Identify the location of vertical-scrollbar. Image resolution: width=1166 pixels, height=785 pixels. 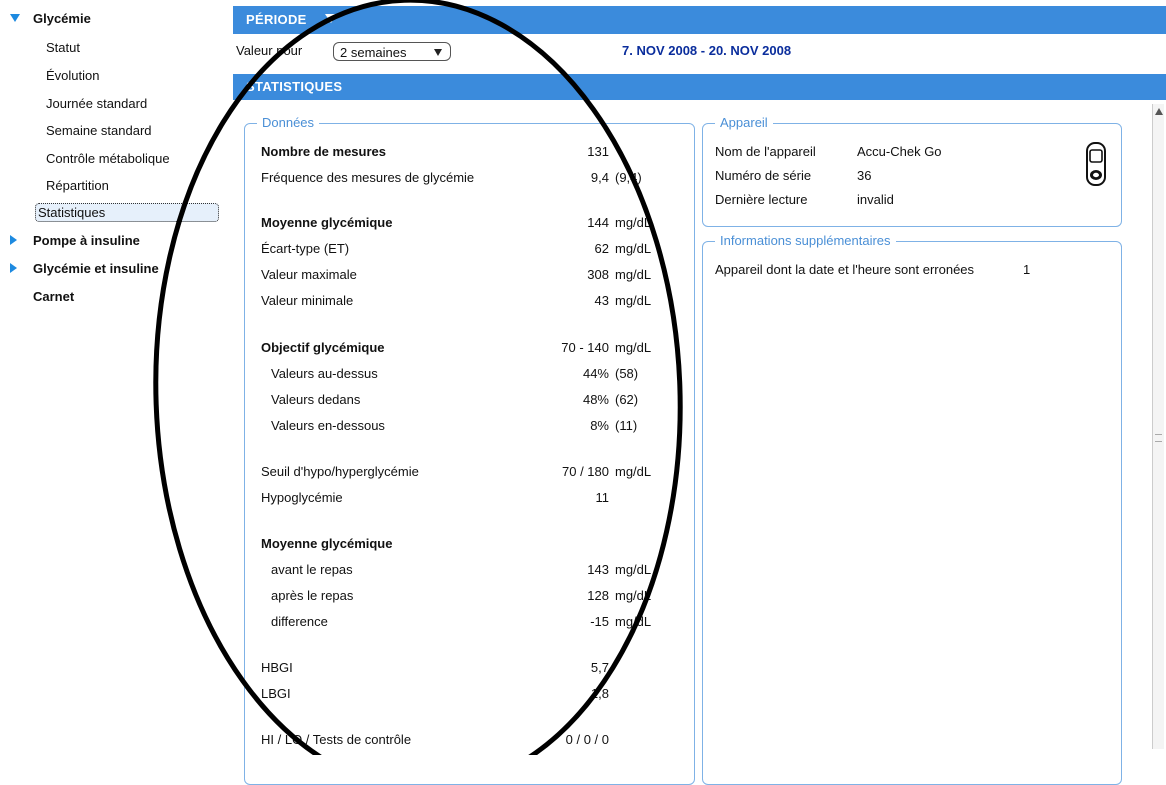
(1158, 426).